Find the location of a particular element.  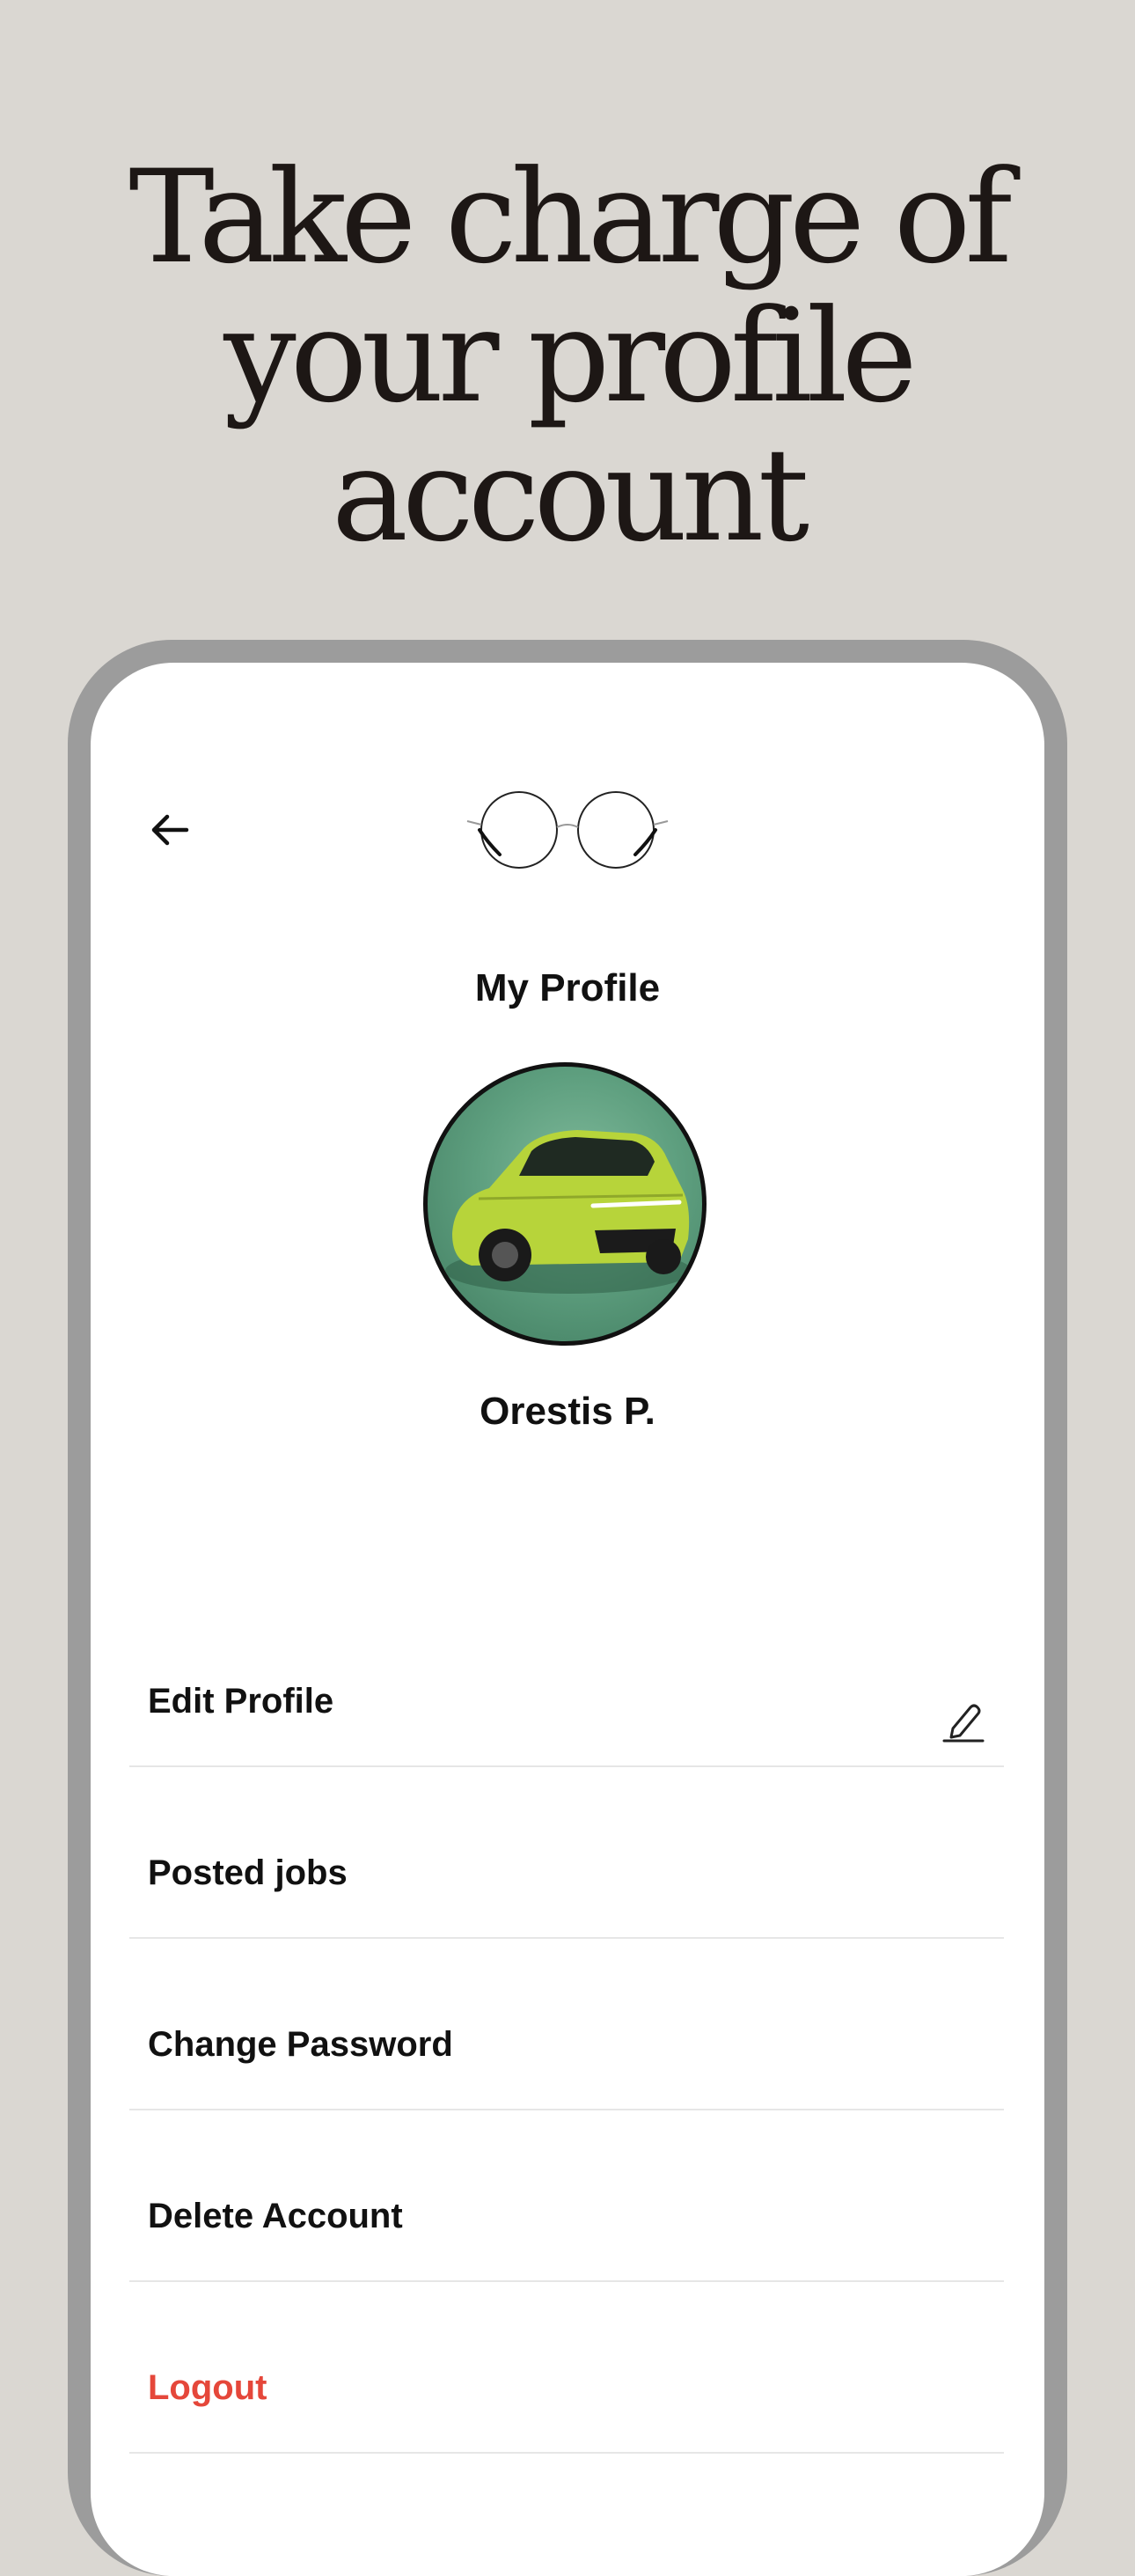

menu-item-posted-jobs: Posted jobs is located at coordinates (566, 1853).